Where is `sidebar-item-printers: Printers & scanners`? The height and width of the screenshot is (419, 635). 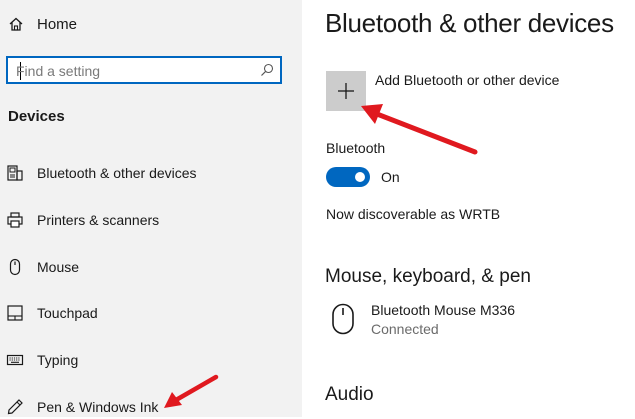
sidebar-item-printers: Printers & scanners is located at coordinates (151, 220).